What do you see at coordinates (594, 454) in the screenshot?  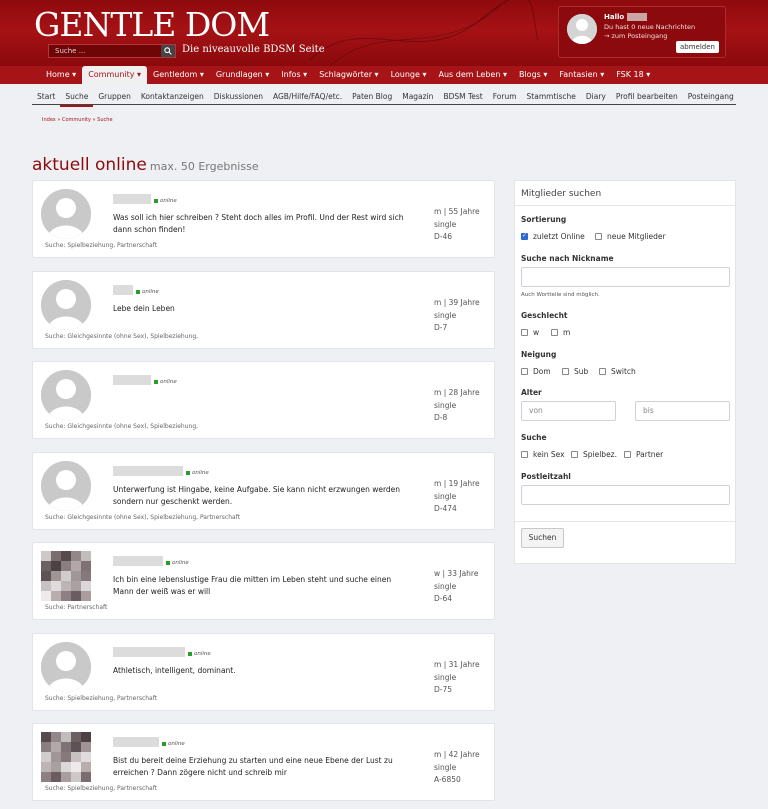 I see `seek-option-play: Spielbez.` at bounding box center [594, 454].